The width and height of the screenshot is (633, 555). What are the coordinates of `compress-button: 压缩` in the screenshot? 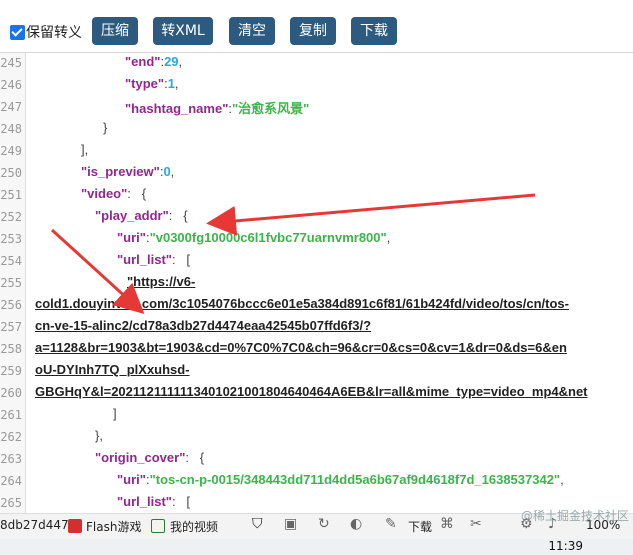 It's located at (115, 31).